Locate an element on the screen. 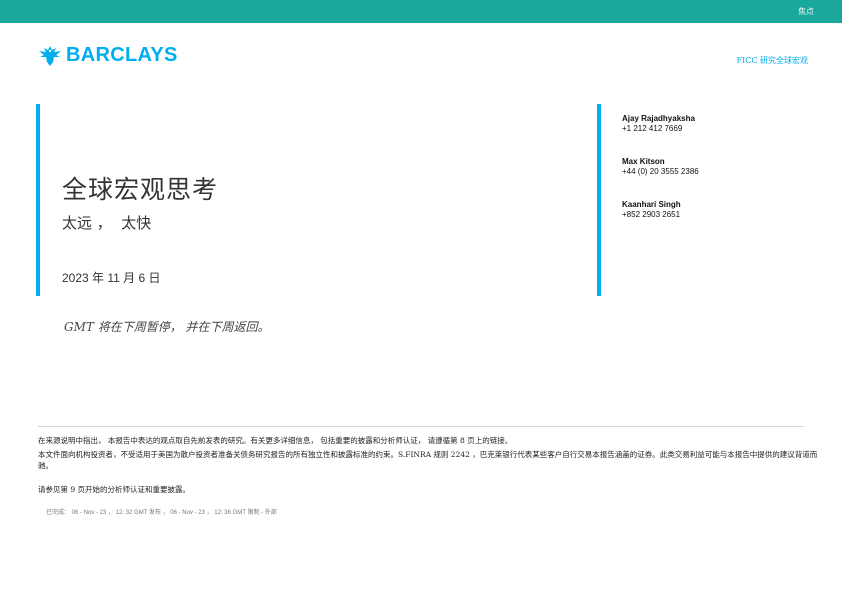  top-banner: 焦点 is located at coordinates (421, 11).